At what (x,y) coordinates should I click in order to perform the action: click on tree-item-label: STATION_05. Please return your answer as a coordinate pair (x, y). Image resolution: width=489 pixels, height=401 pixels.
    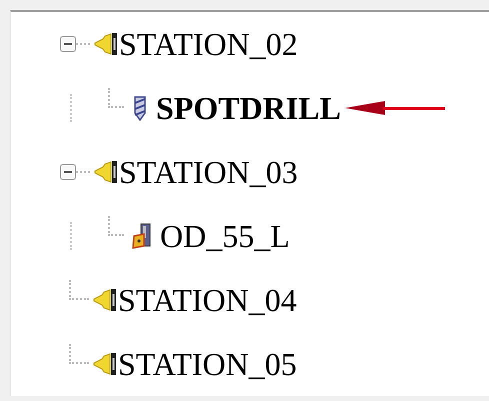
    Looking at the image, I should click on (207, 364).